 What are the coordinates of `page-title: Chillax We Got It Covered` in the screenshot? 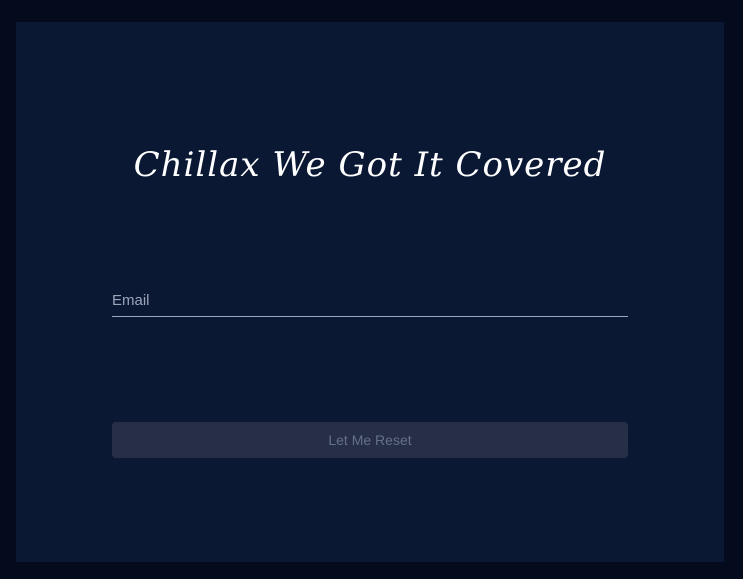 It's located at (370, 165).